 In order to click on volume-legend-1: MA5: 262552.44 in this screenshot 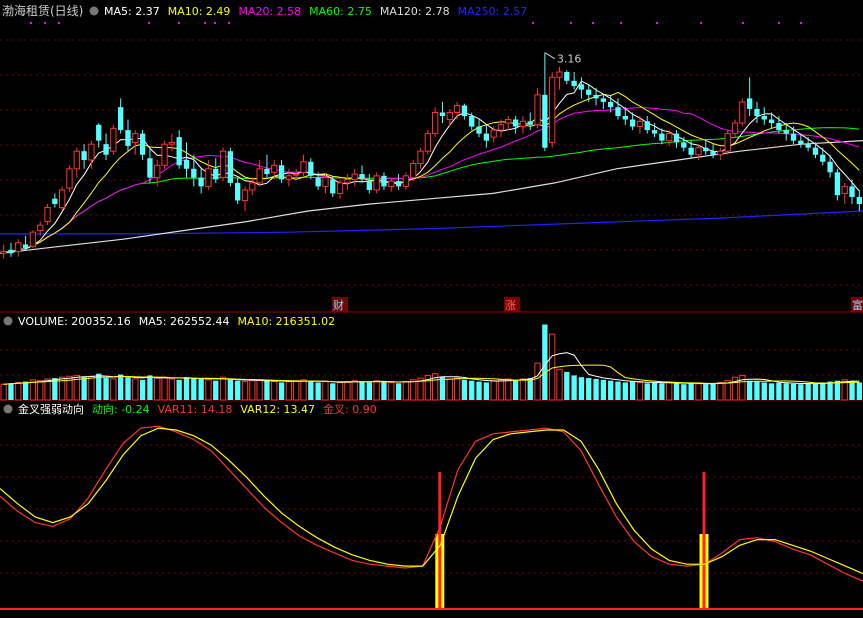, I will do `click(184, 321)`.